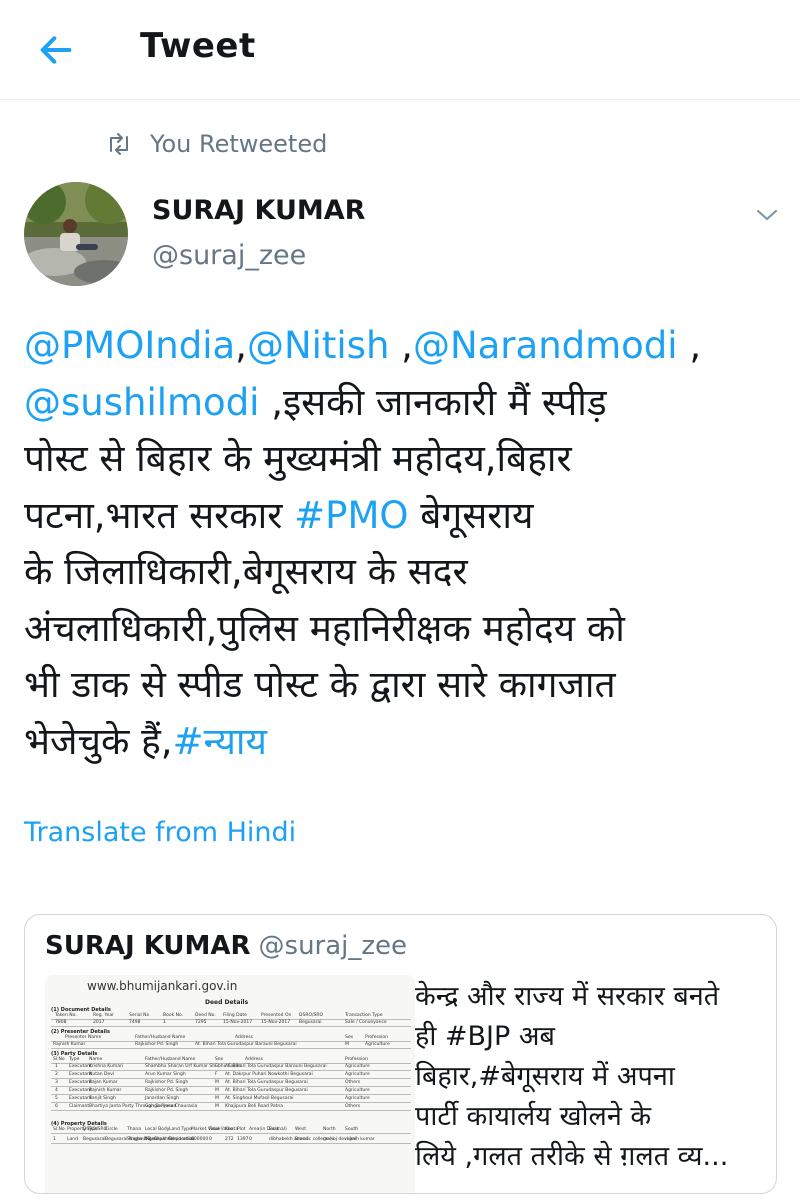 The height and width of the screenshot is (1200, 800). Describe the element at coordinates (244, 1037) in the screenshot. I see `table-cell: Address` at that location.